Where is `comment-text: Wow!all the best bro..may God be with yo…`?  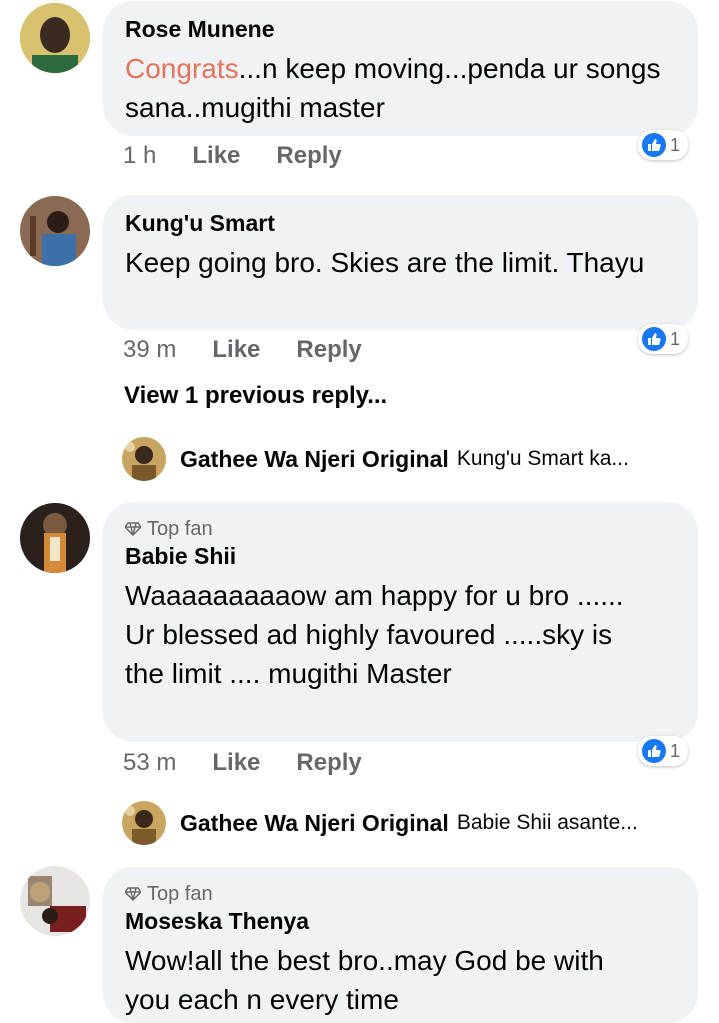 comment-text: Wow!all the best bro..may God be with yo… is located at coordinates (364, 980).